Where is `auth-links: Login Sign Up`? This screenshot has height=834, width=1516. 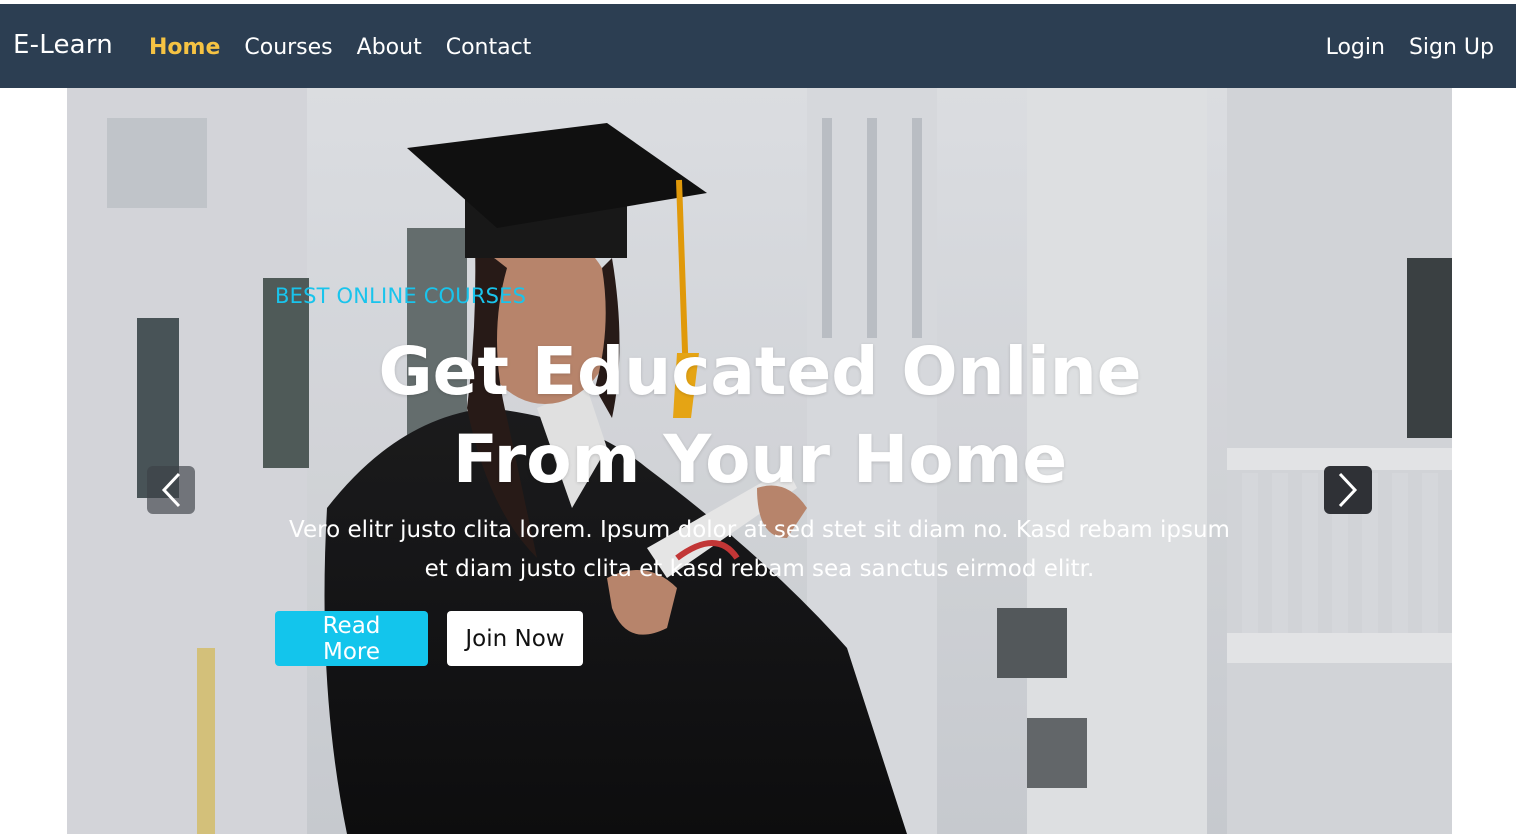 auth-links: Login Sign Up is located at coordinates (1410, 48).